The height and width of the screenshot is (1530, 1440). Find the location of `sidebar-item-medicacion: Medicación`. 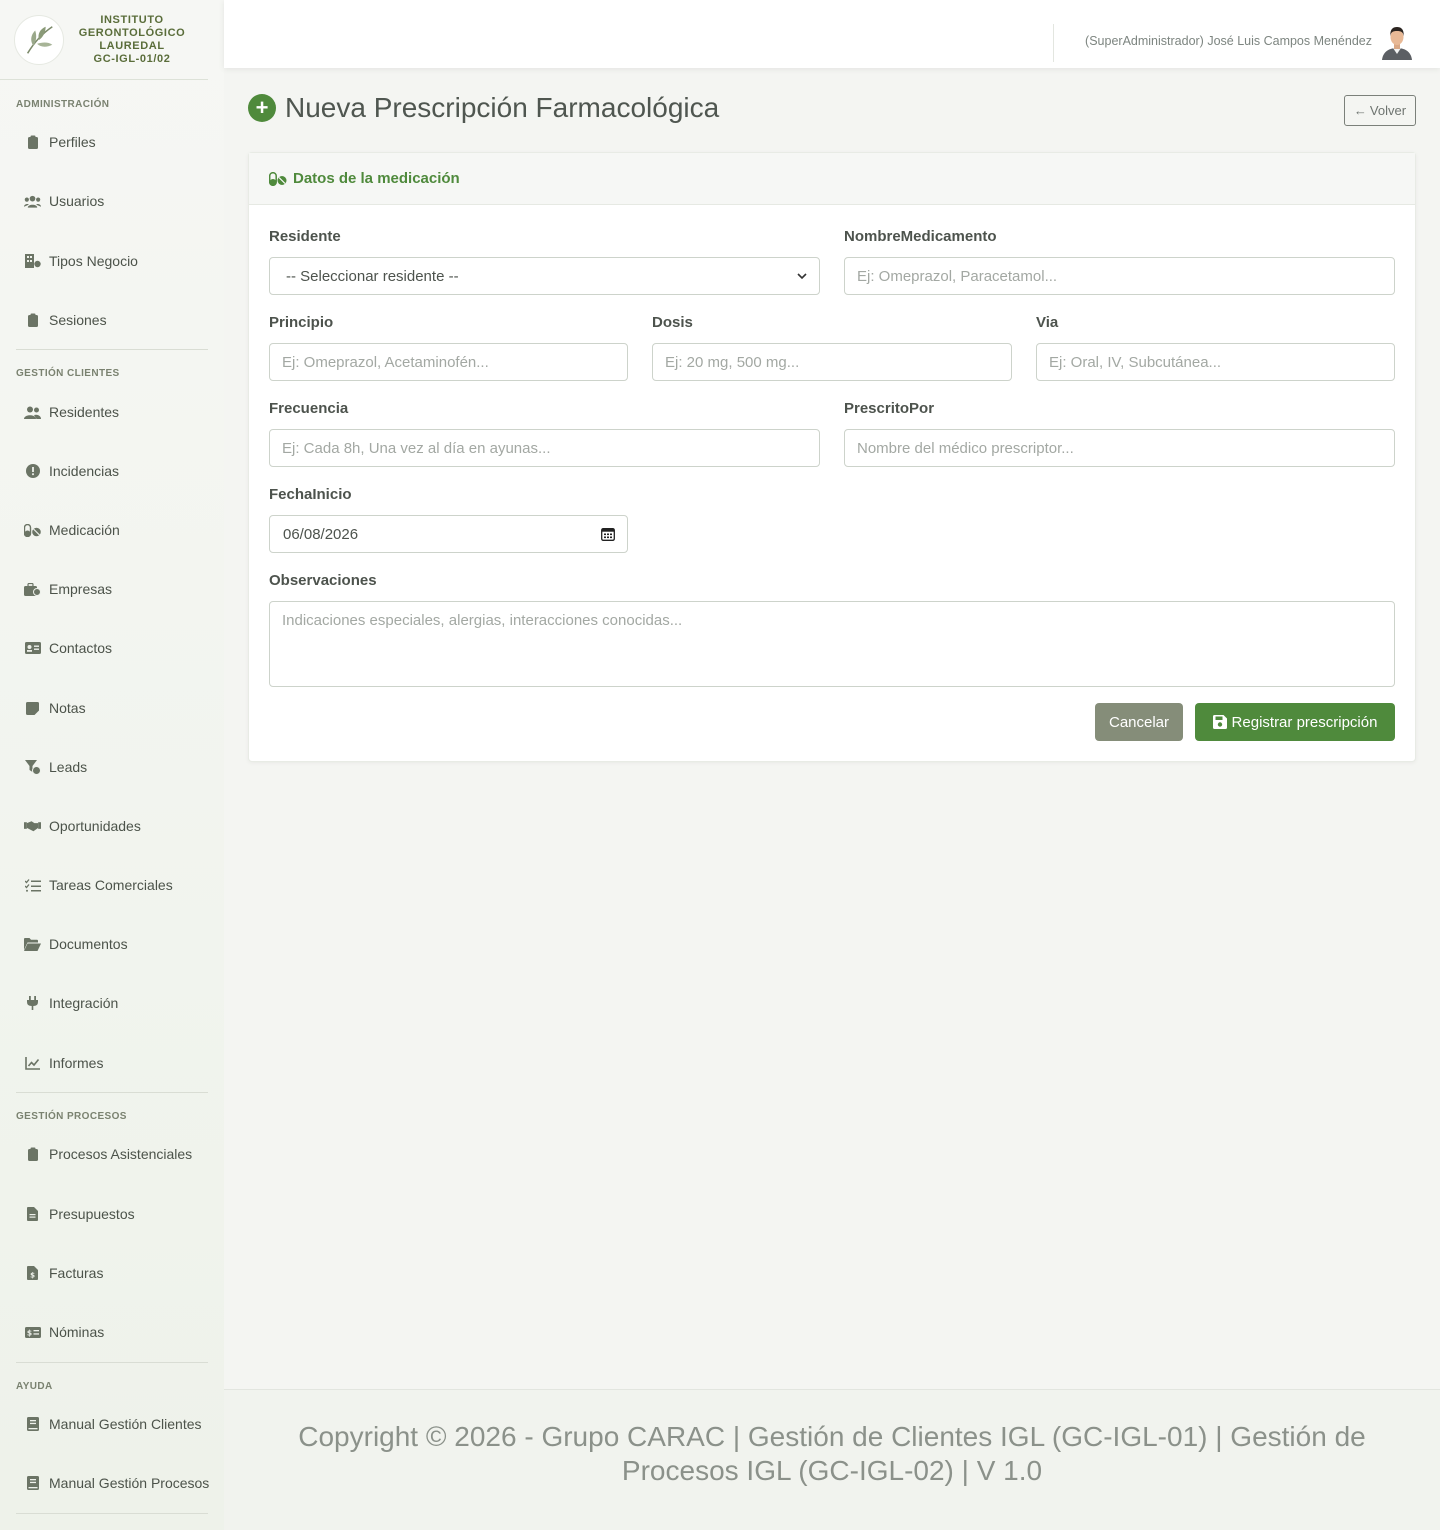

sidebar-item-medicacion: Medicación is located at coordinates (72, 530).